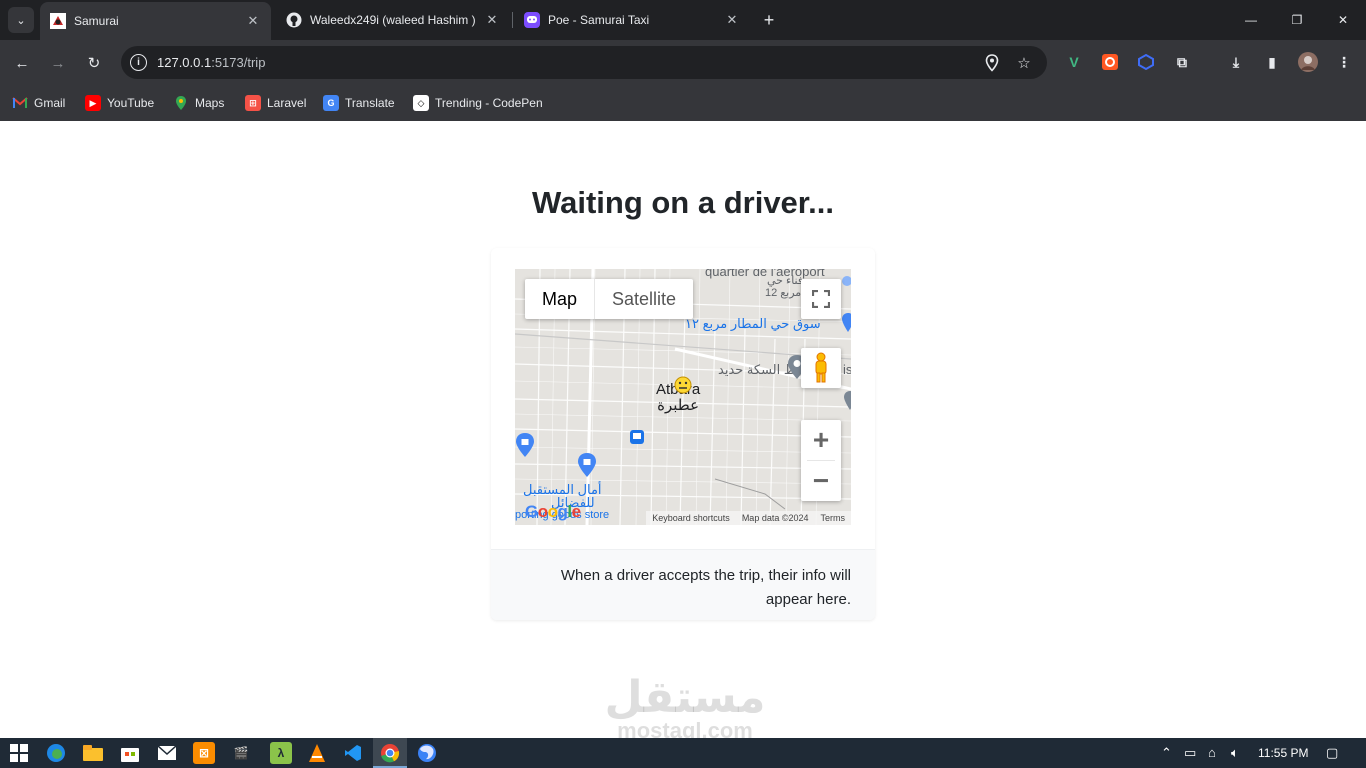  I want to click on volume-icon: 🔈︎, so click(1235, 753).